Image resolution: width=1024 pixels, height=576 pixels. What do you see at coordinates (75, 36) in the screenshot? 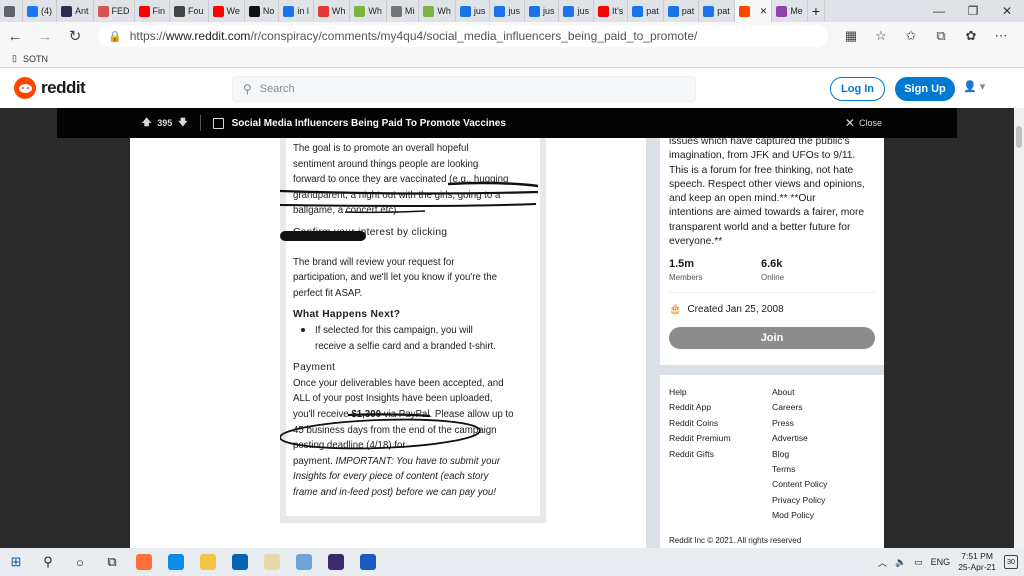
I see `refresh-icon: ↻` at bounding box center [75, 36].